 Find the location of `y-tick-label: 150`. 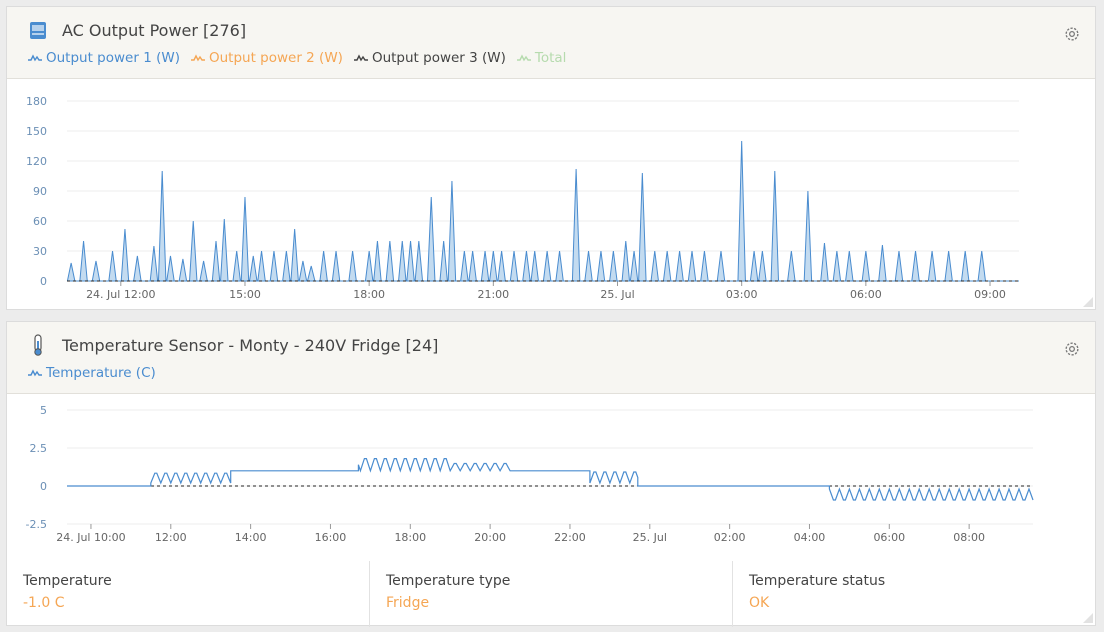

y-tick-label: 150 is located at coordinates (36, 131).